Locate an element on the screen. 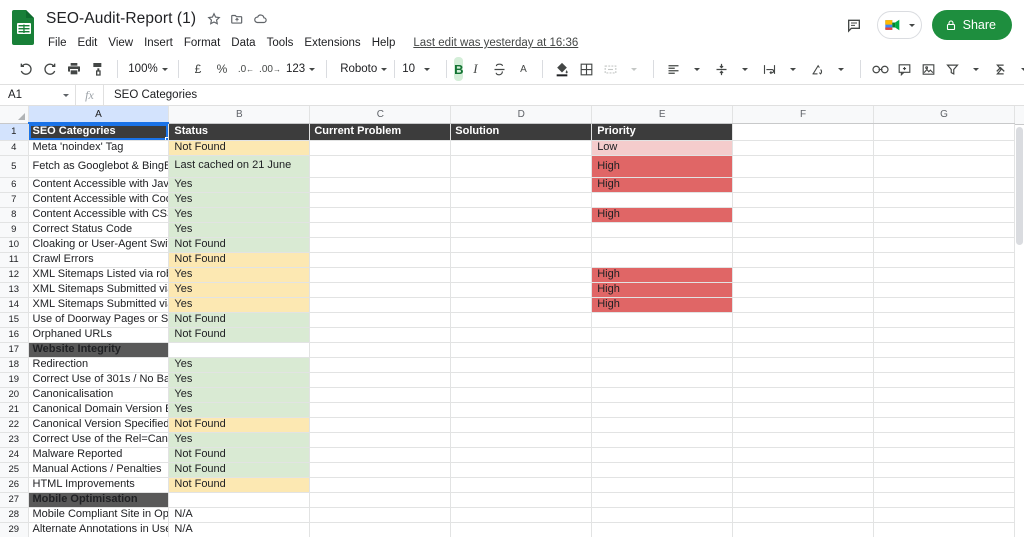 This screenshot has width=1024, height=537. vertical-scrollbar-thumb is located at coordinates (1019, 186).